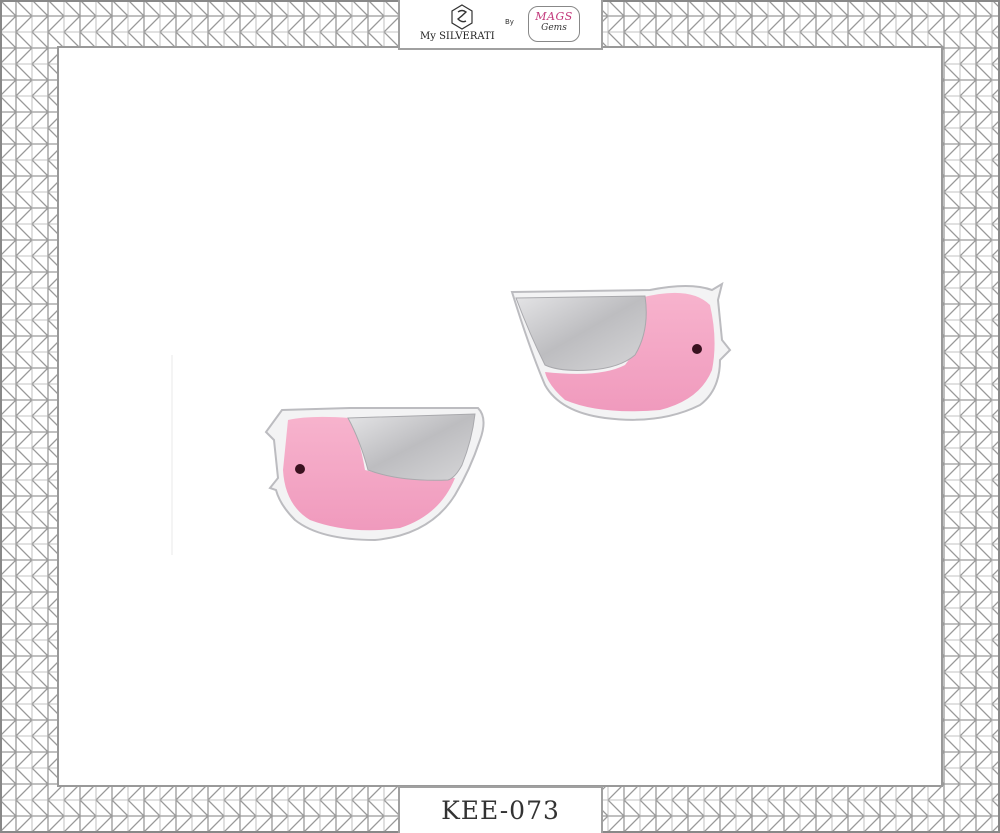 The height and width of the screenshot is (833, 1000). I want to click on sku-label-box: KEE-073, so click(500, 809).